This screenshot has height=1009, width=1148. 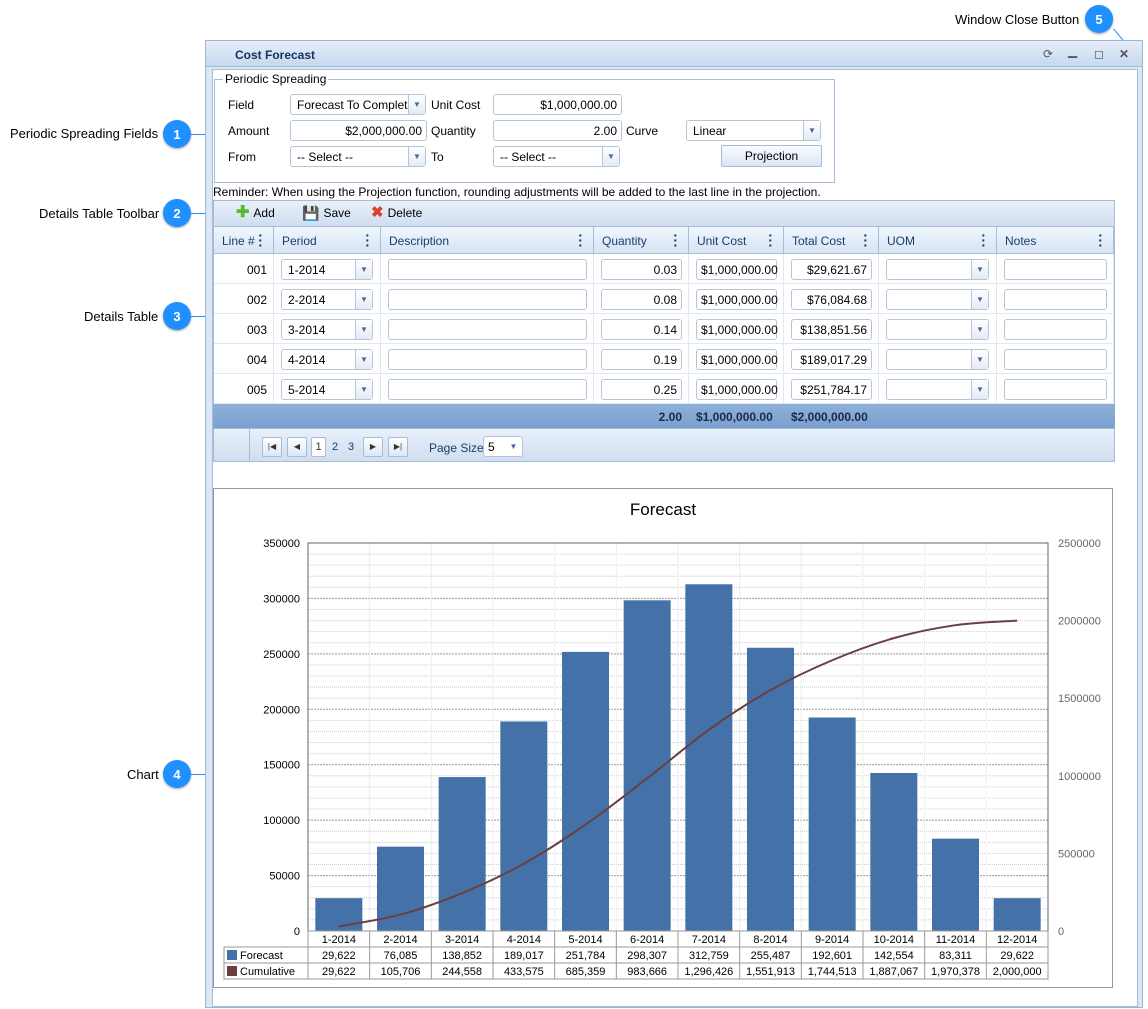 What do you see at coordinates (1072, 51) in the screenshot?
I see `minimize-icon: ▁` at bounding box center [1072, 51].